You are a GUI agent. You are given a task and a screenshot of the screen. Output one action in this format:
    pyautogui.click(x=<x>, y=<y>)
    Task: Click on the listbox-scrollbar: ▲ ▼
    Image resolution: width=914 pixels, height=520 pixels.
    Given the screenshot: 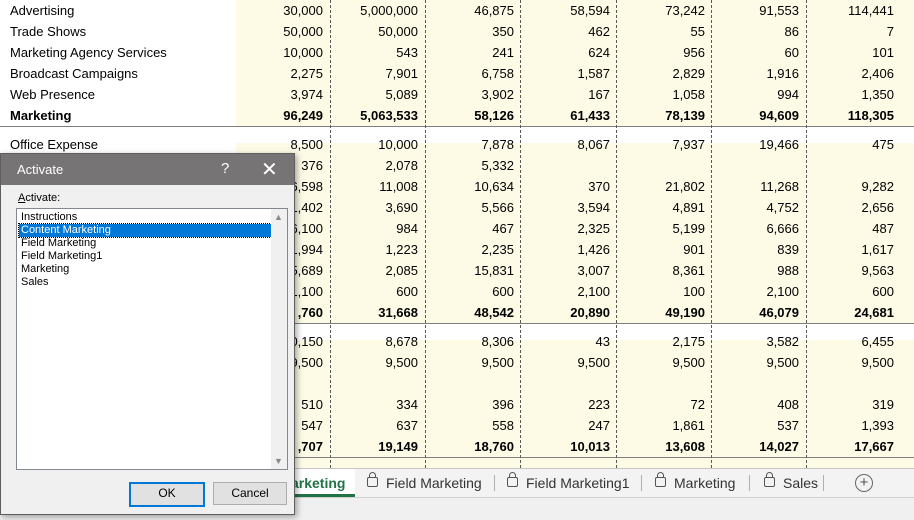 What is the action you would take?
    pyautogui.click(x=279, y=339)
    